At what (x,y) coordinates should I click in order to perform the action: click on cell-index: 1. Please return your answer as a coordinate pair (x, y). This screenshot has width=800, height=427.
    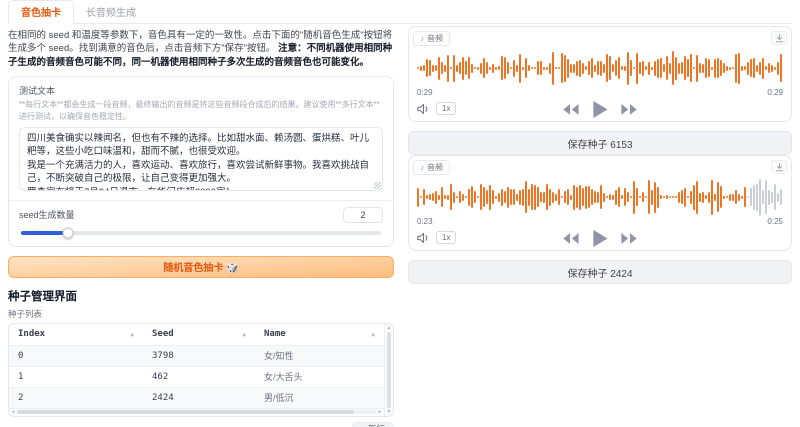
    Looking at the image, I should click on (76, 377).